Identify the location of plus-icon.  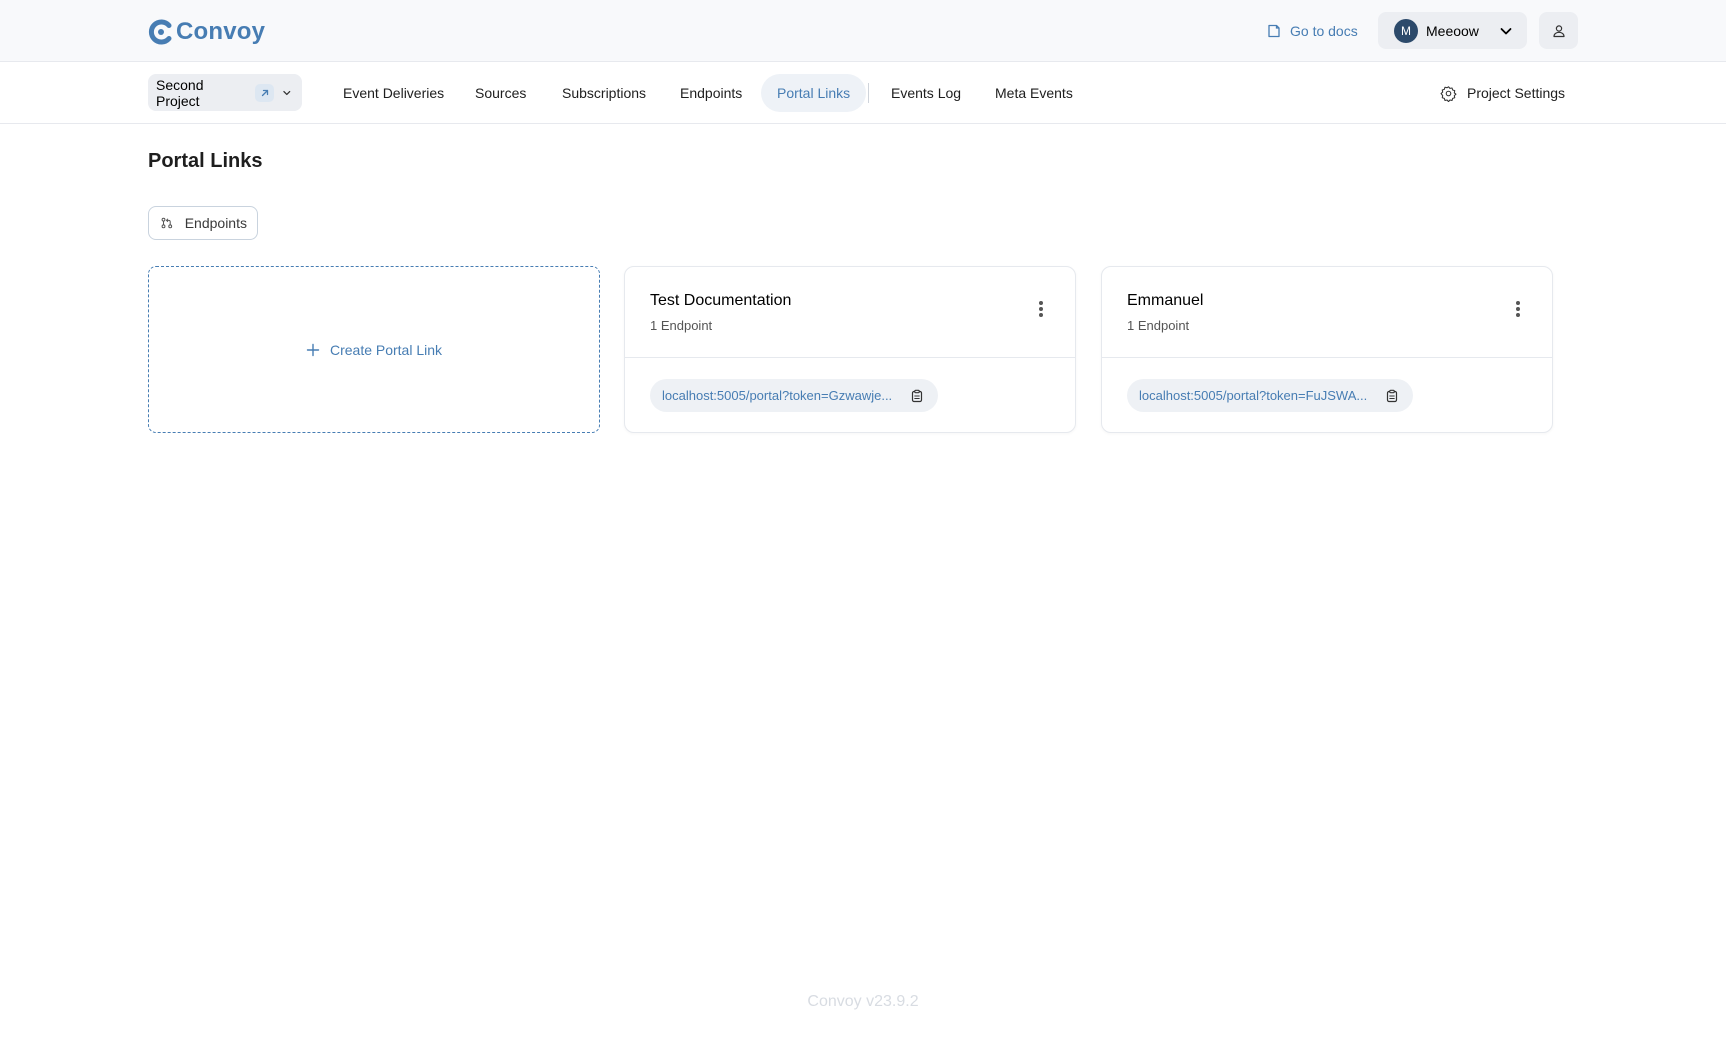
(313, 349).